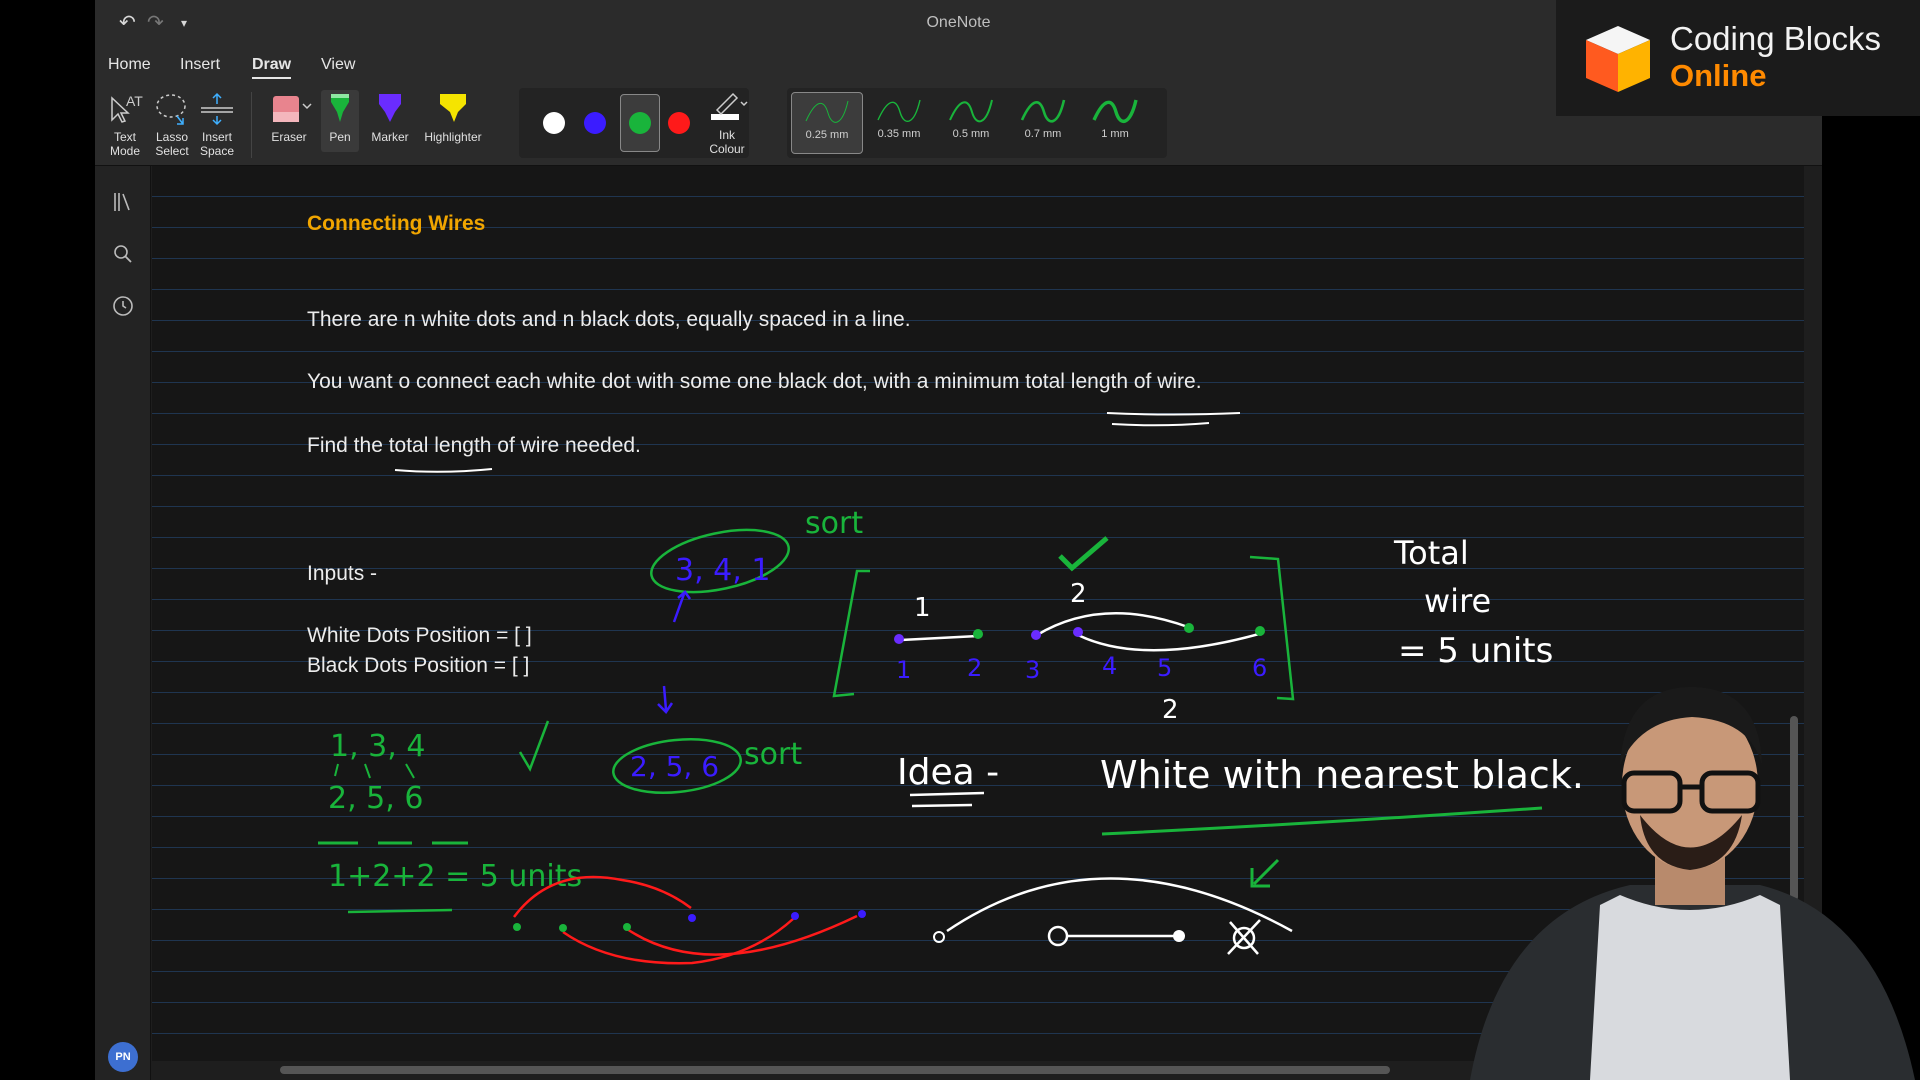  I want to click on insert-space-button: Insert Space, so click(217, 124).